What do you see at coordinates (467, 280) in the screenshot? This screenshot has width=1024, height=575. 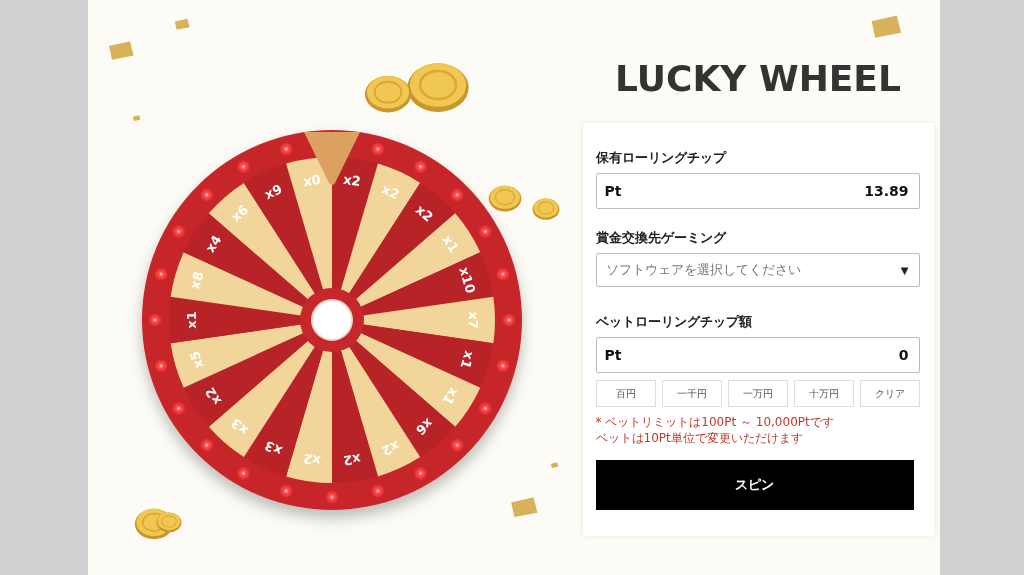 I see `segment-label: x10` at bounding box center [467, 280].